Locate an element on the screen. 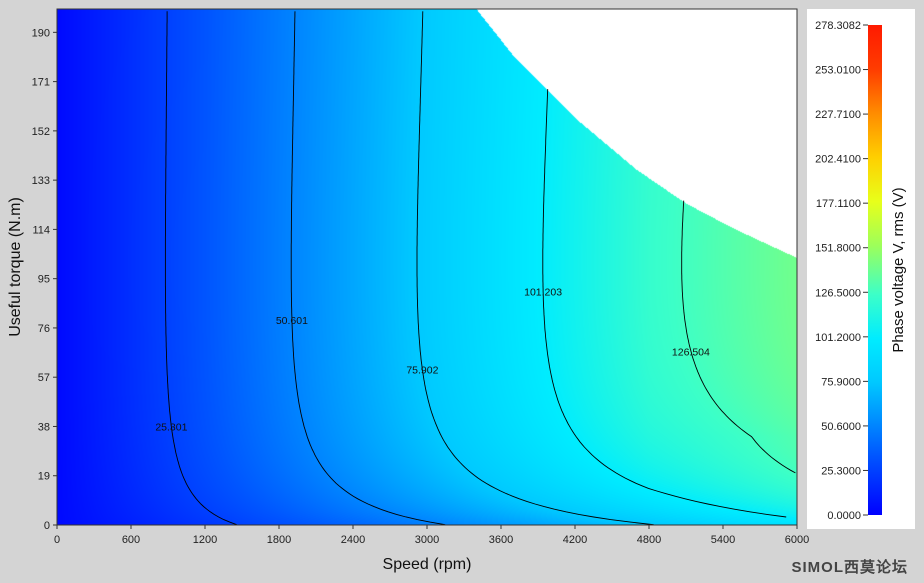 Image resolution: width=924 pixels, height=583 pixels. colorbar-tick-label: 202.4100 is located at coordinates (838, 160).